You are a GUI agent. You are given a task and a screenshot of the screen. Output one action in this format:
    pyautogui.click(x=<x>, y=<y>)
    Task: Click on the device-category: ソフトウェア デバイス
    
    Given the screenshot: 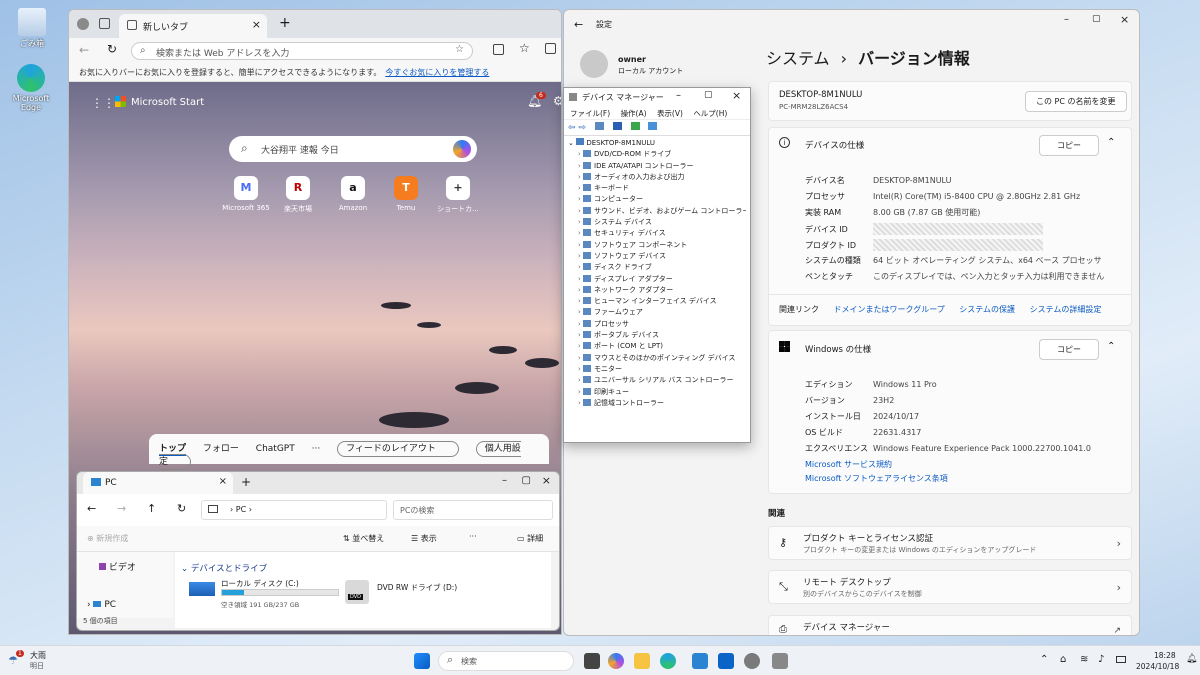 What is the action you would take?
    pyautogui.click(x=657, y=256)
    